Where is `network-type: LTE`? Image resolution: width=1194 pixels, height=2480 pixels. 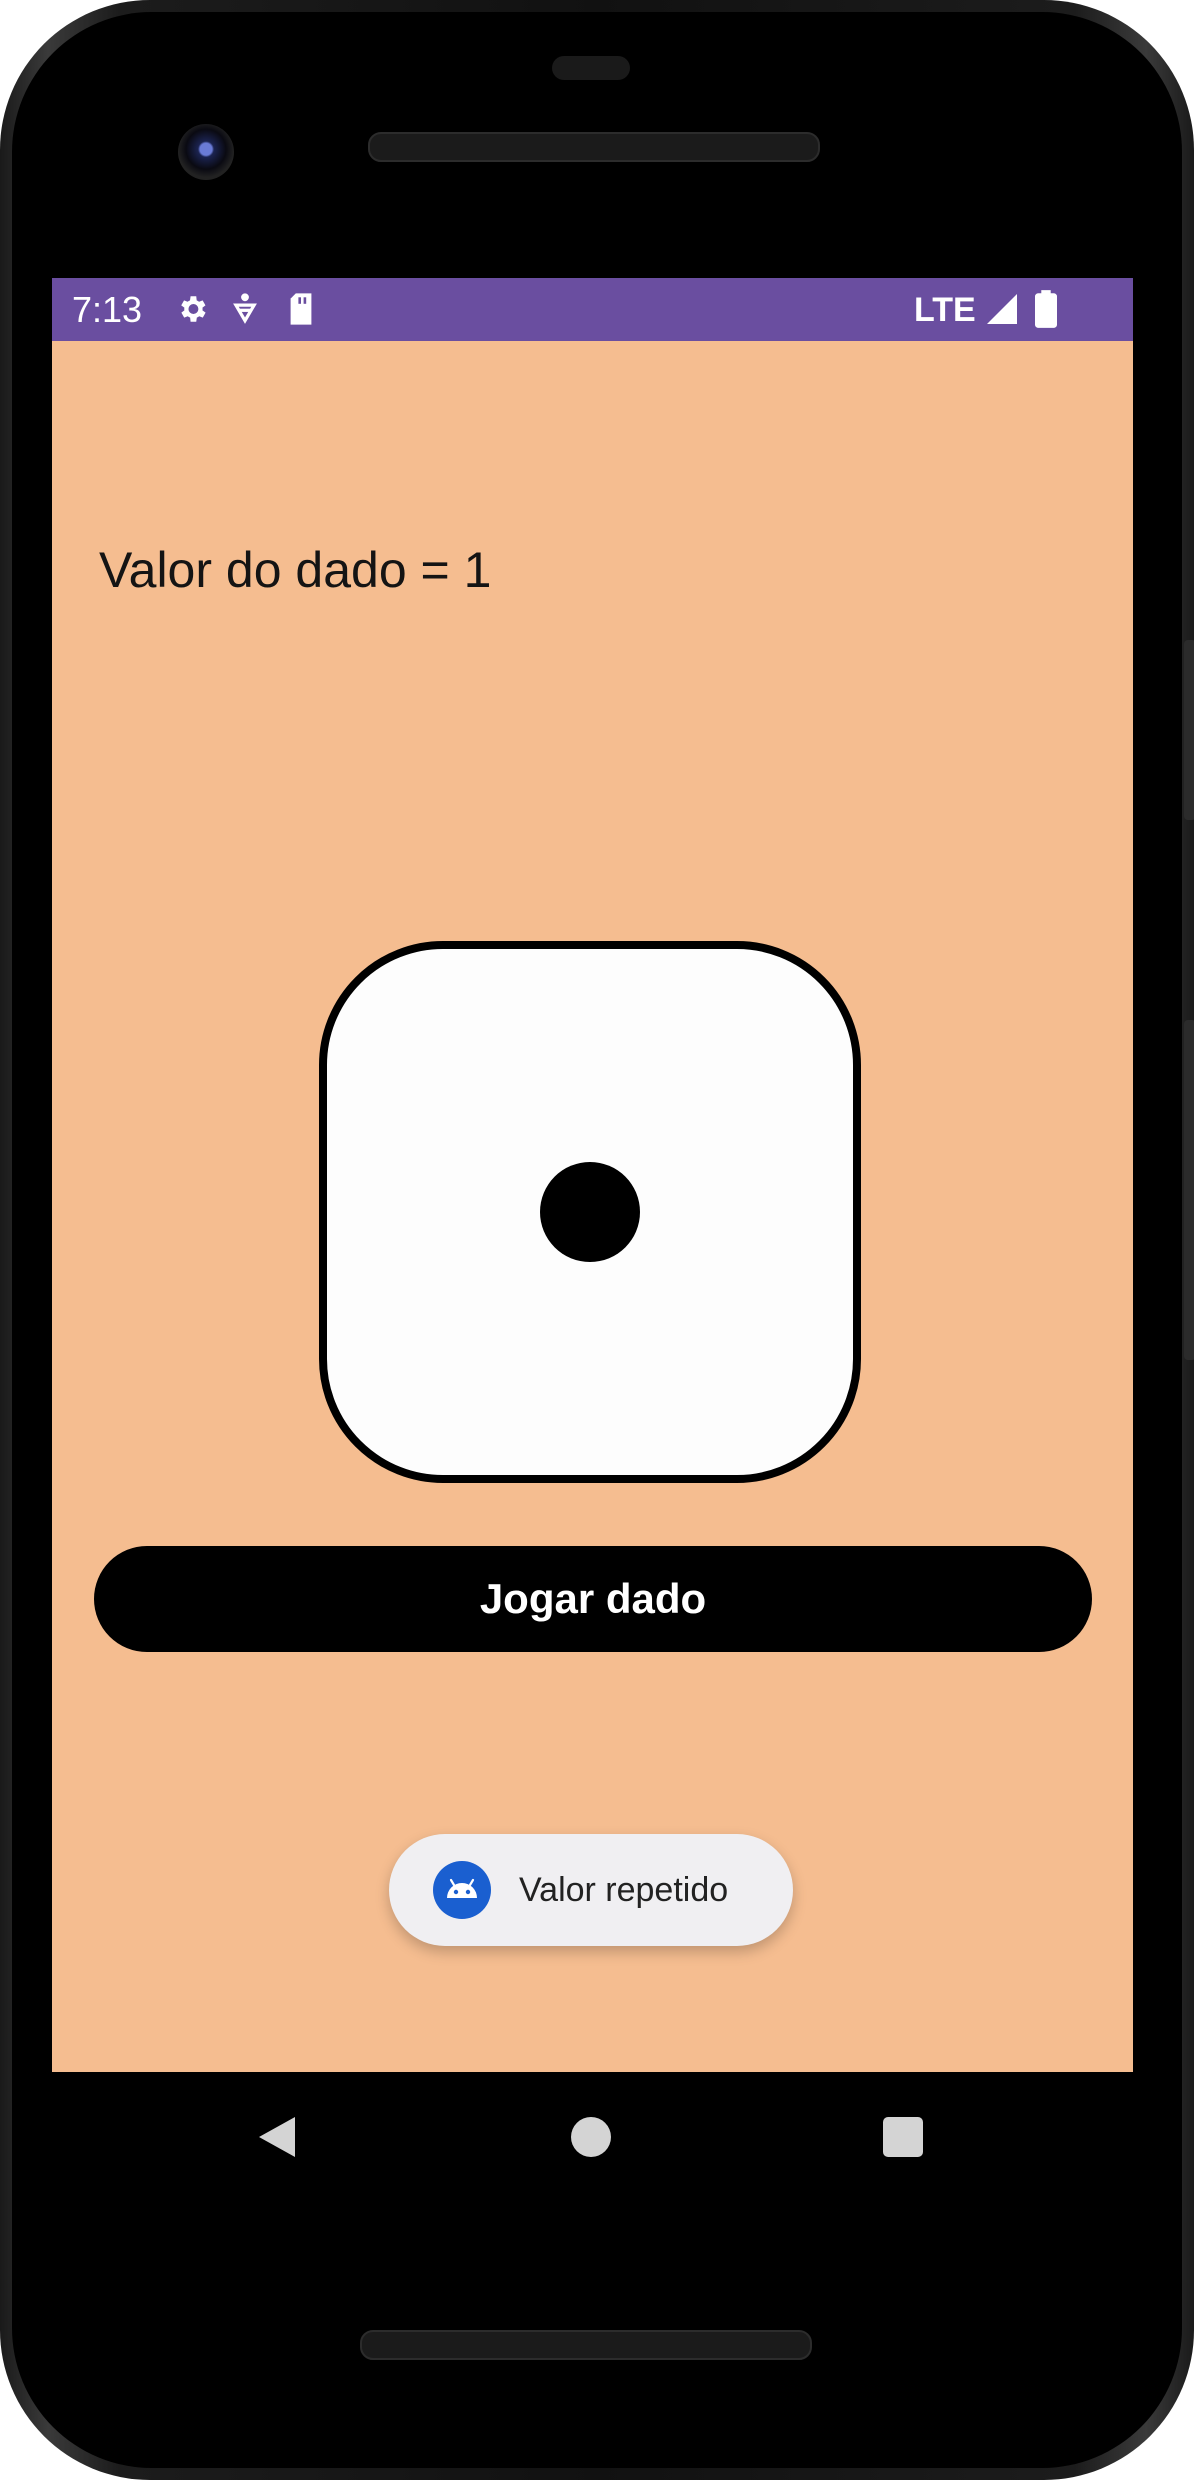
network-type: LTE is located at coordinates (945, 310).